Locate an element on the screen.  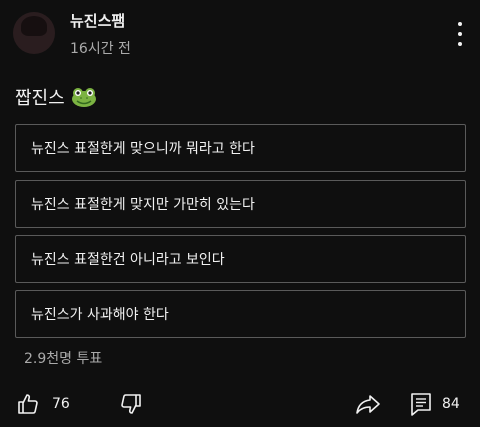
poll-option-1: 뉴진스 표절한게 맞으니까 뭐라고 한다 is located at coordinates (240, 148).